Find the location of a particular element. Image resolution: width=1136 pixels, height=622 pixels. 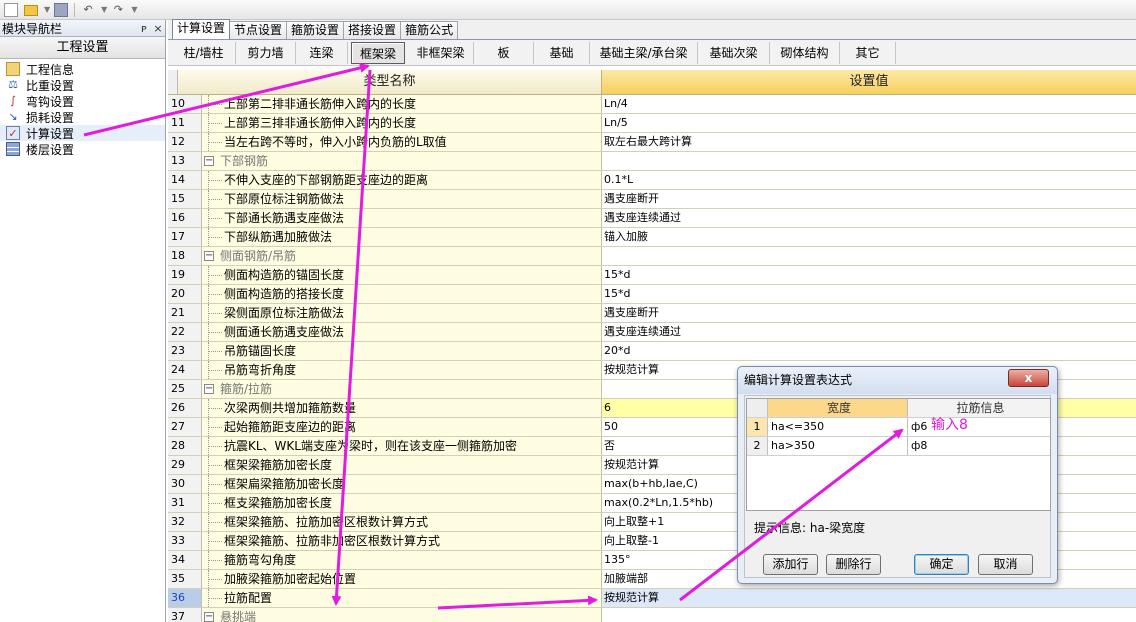

row-number: 26 is located at coordinates (185, 408).